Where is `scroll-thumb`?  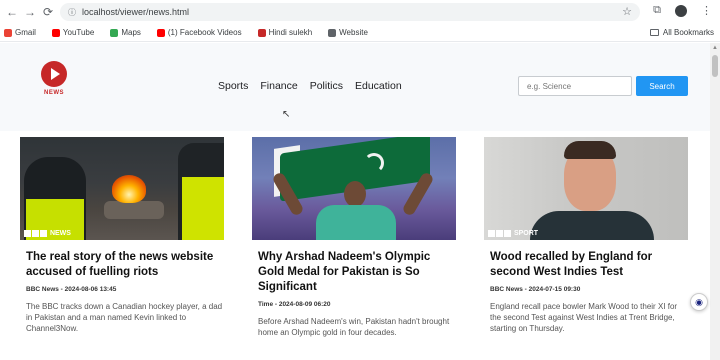 scroll-thumb is located at coordinates (715, 66).